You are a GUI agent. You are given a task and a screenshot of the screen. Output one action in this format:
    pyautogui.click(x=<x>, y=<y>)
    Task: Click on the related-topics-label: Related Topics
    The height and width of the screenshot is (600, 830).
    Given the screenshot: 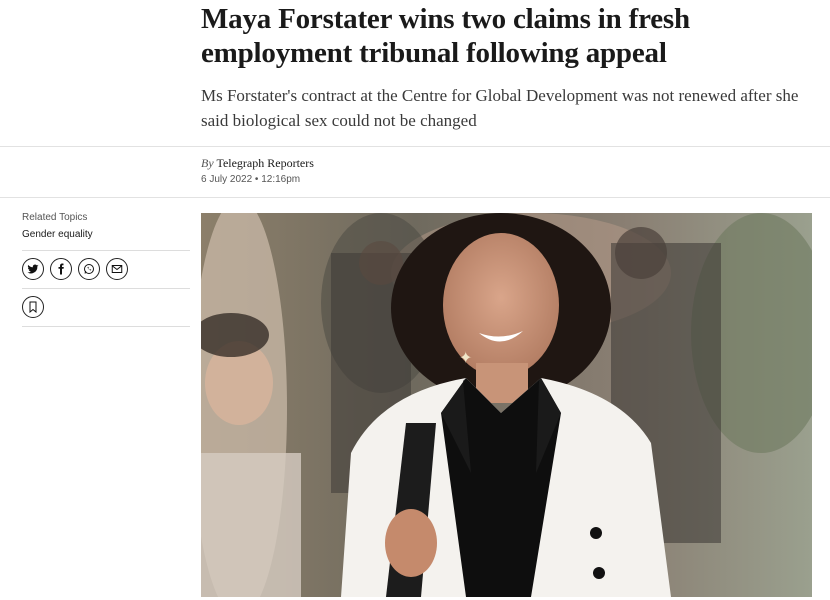 What is the action you would take?
    pyautogui.click(x=55, y=217)
    